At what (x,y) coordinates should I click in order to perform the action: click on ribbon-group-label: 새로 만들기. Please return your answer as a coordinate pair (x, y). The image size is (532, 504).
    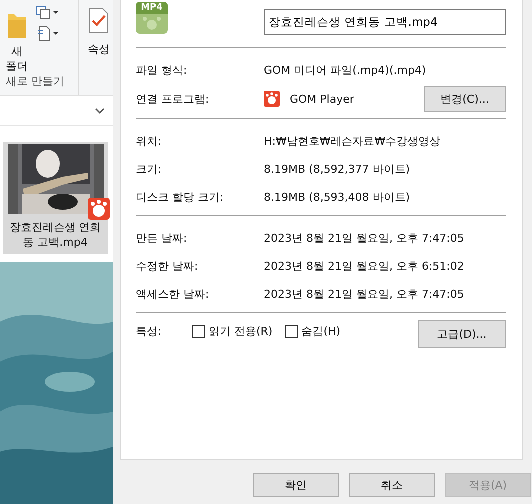
    Looking at the image, I should click on (36, 81).